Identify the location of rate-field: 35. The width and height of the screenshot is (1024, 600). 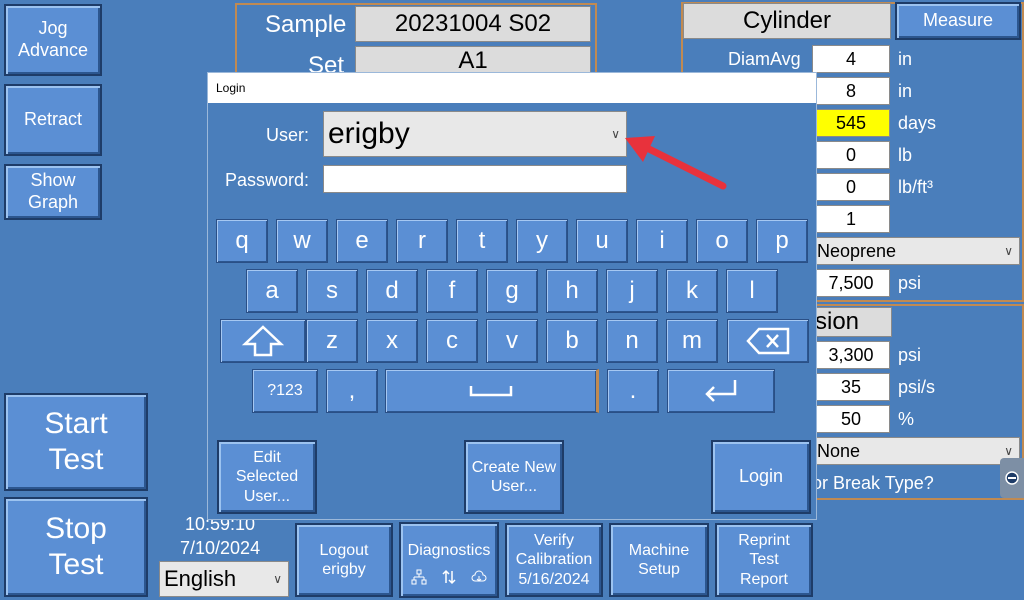
(851, 387).